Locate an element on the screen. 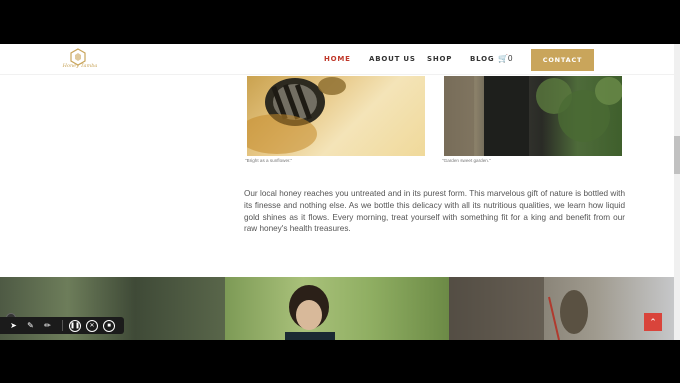  garden-image is located at coordinates (533, 116).